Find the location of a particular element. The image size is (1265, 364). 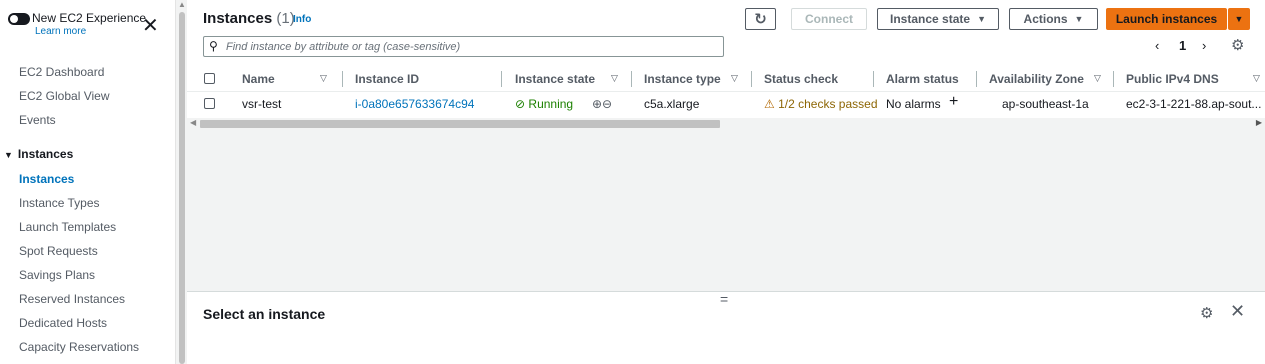

refresh-button: ↻ is located at coordinates (760, 19).